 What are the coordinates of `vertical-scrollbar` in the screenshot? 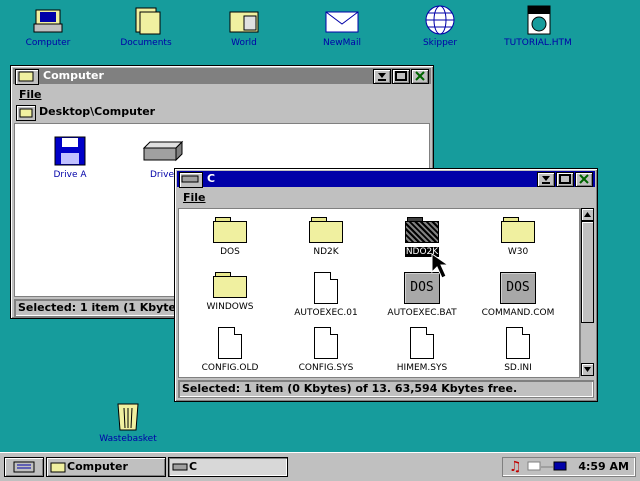 It's located at (587, 292).